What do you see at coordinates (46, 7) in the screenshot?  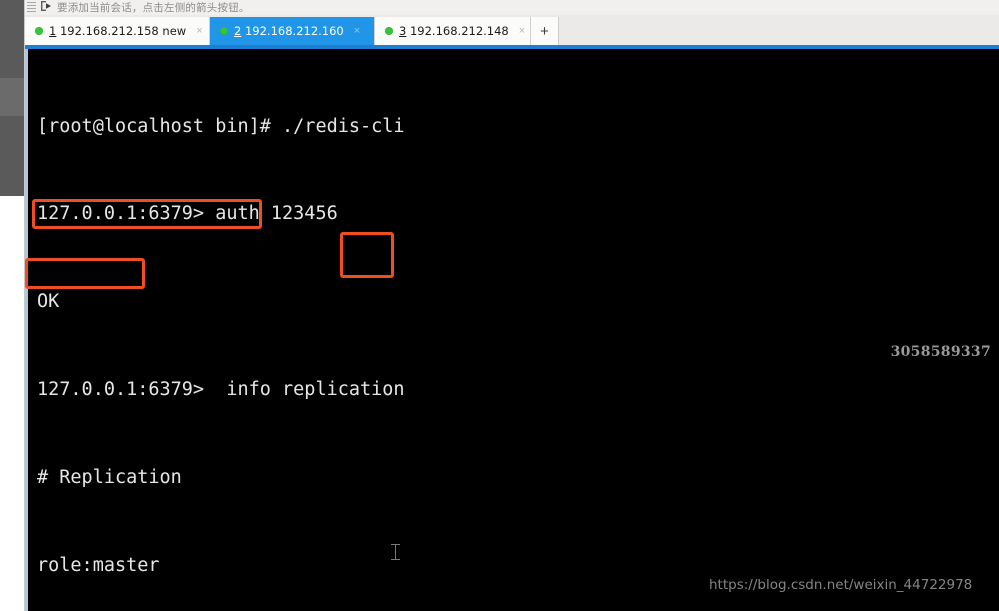 I see `add-session-icon` at bounding box center [46, 7].